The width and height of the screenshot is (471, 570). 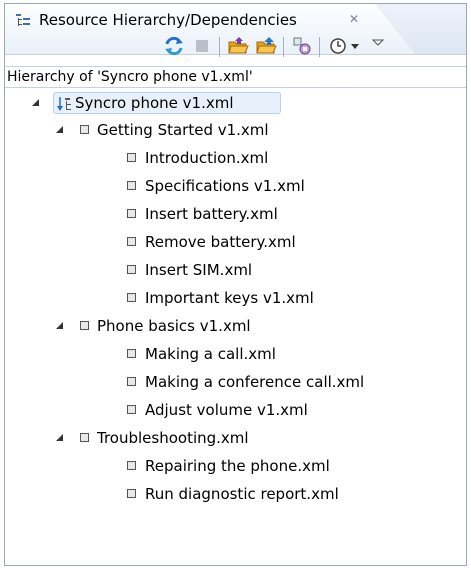 What do you see at coordinates (302, 46) in the screenshot?
I see `configure-icon` at bounding box center [302, 46].